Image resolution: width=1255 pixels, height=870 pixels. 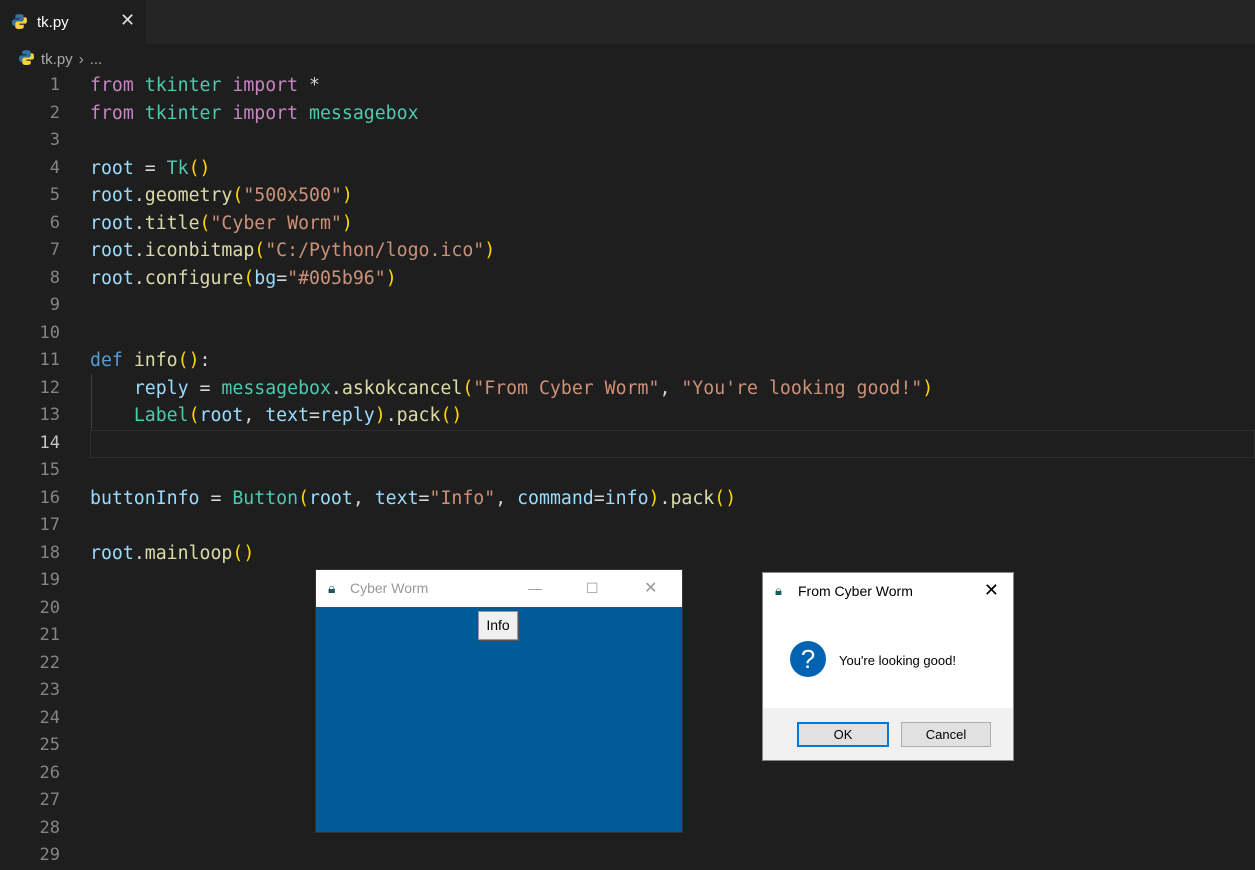 I want to click on line-number: 29, so click(x=49, y=855).